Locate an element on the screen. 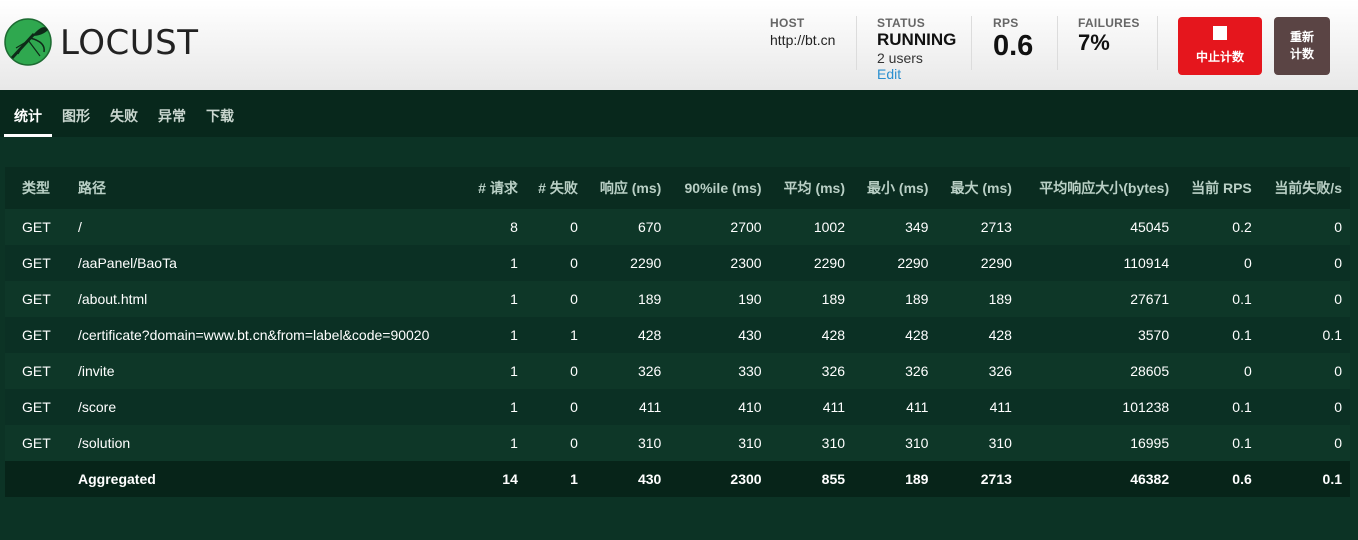 The width and height of the screenshot is (1358, 540). reset-button-label-line1: 重新 is located at coordinates (1301, 37).